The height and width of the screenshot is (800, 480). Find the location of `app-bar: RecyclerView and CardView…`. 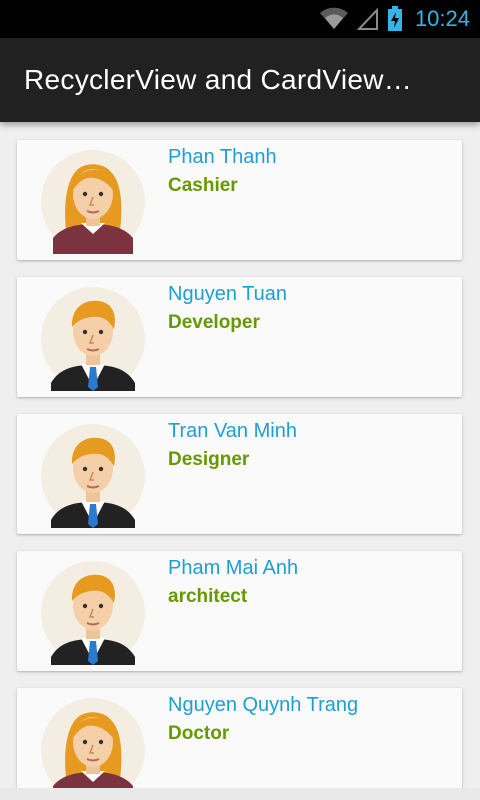

app-bar: RecyclerView and CardView… is located at coordinates (240, 80).